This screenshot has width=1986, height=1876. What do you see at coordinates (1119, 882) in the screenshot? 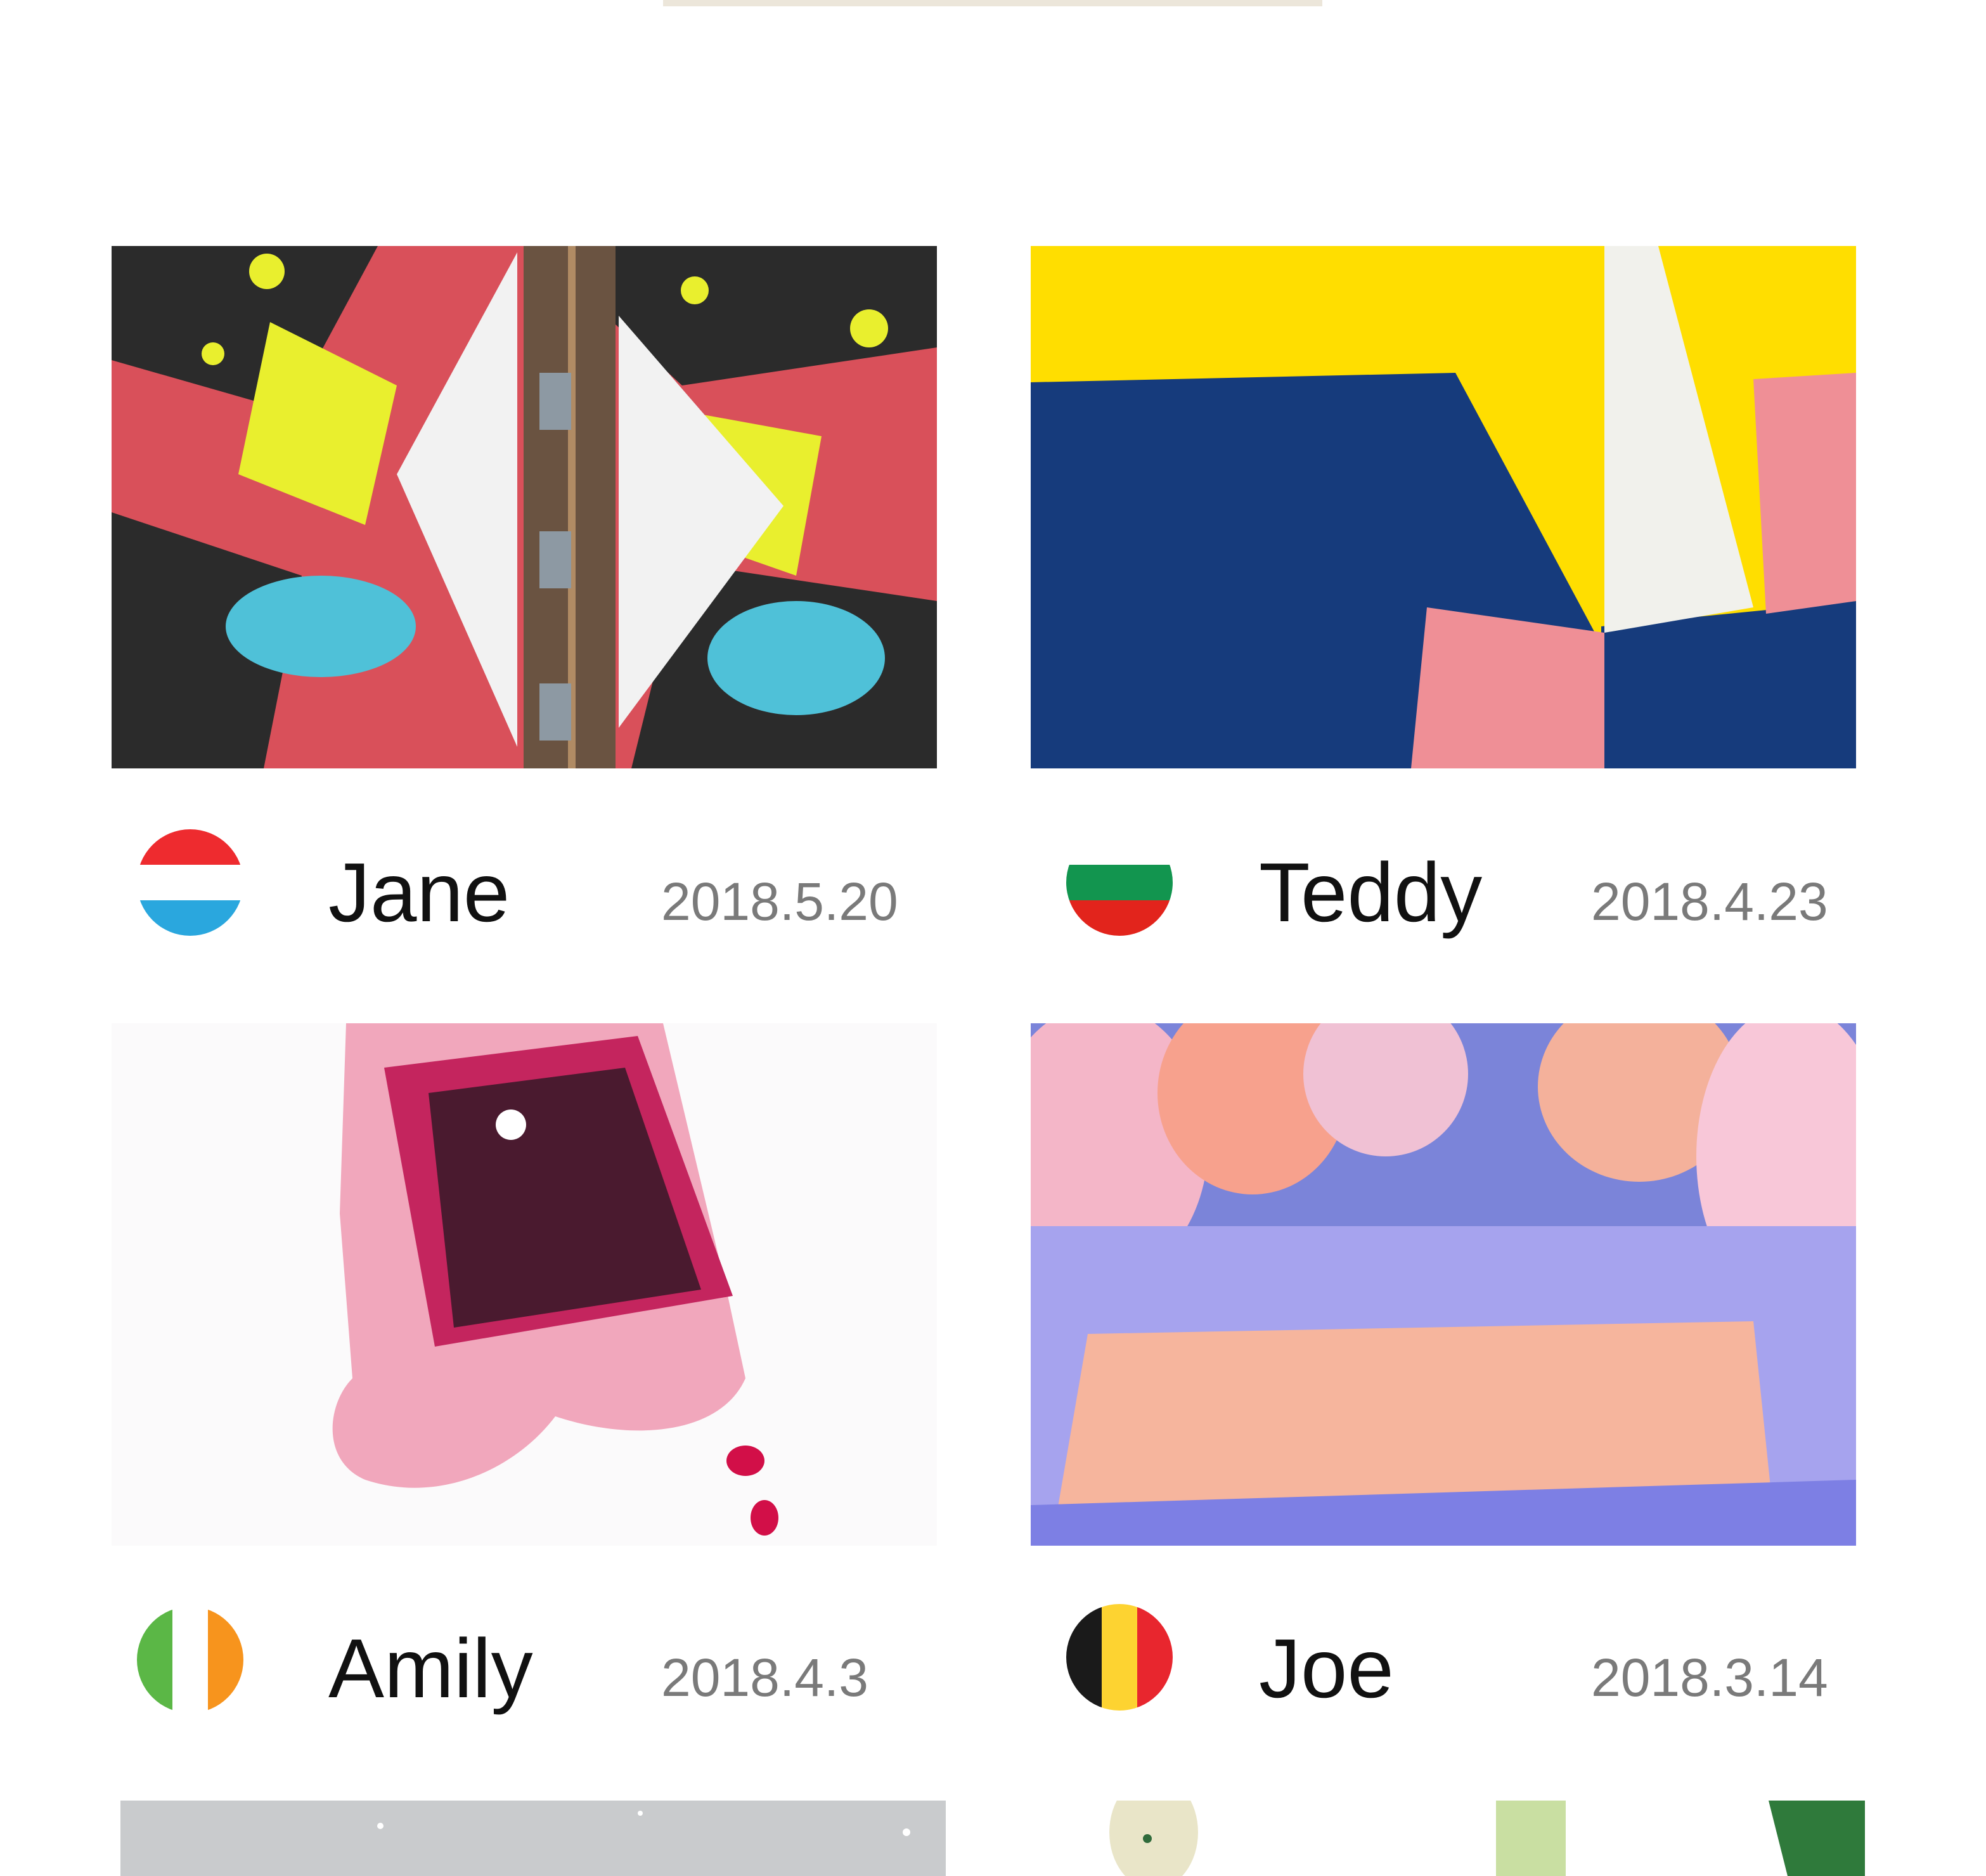
I see `bulgaria-flag-icon` at bounding box center [1119, 882].